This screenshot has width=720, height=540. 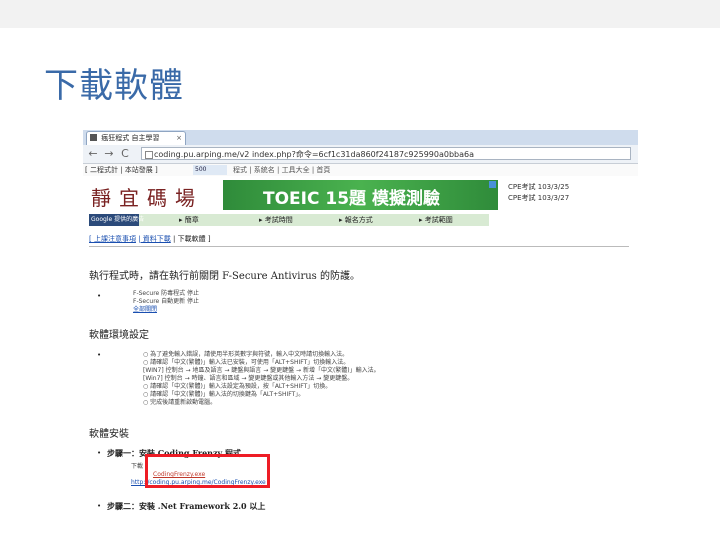 What do you see at coordinates (360, 14) in the screenshot?
I see `slide-top-bar` at bounding box center [360, 14].